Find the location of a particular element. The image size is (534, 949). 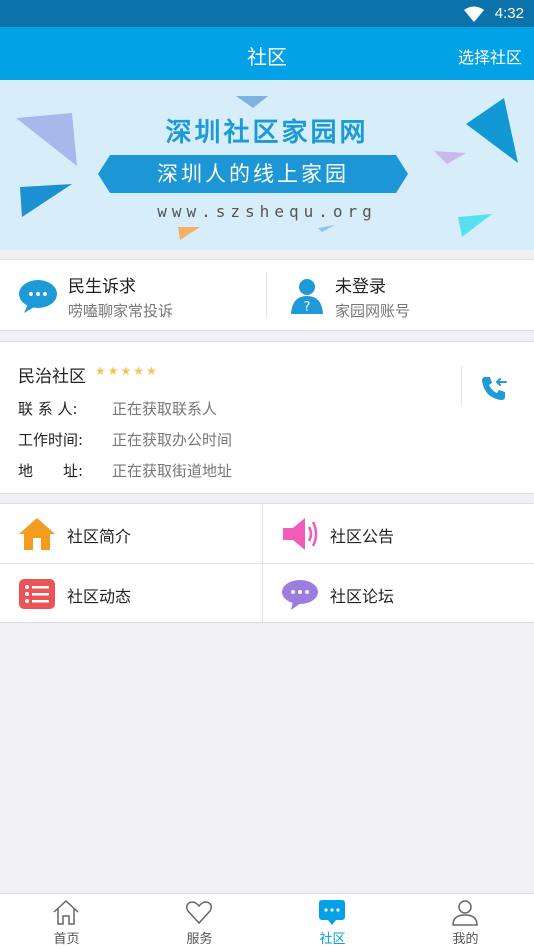

complaint-subtitle: 唠嗑聊家常投诉 is located at coordinates (121, 311).